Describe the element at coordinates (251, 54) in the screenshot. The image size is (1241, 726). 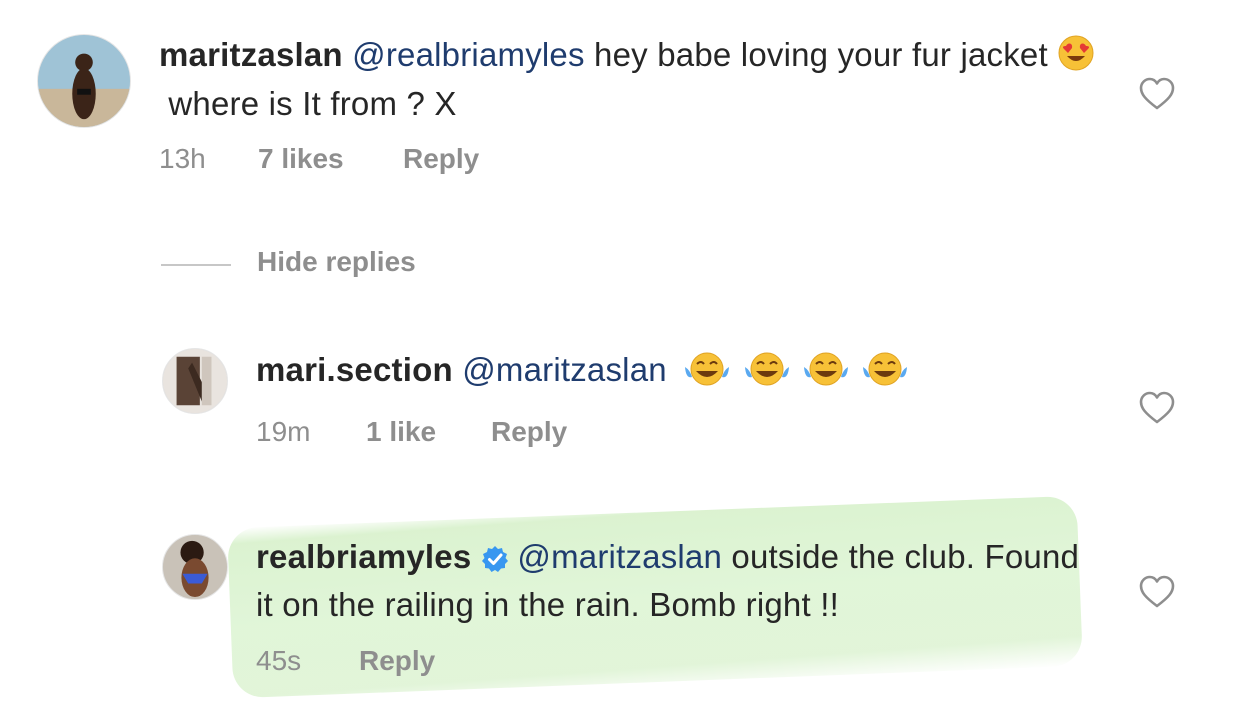
I see `comment-username: maritzaslan` at that location.